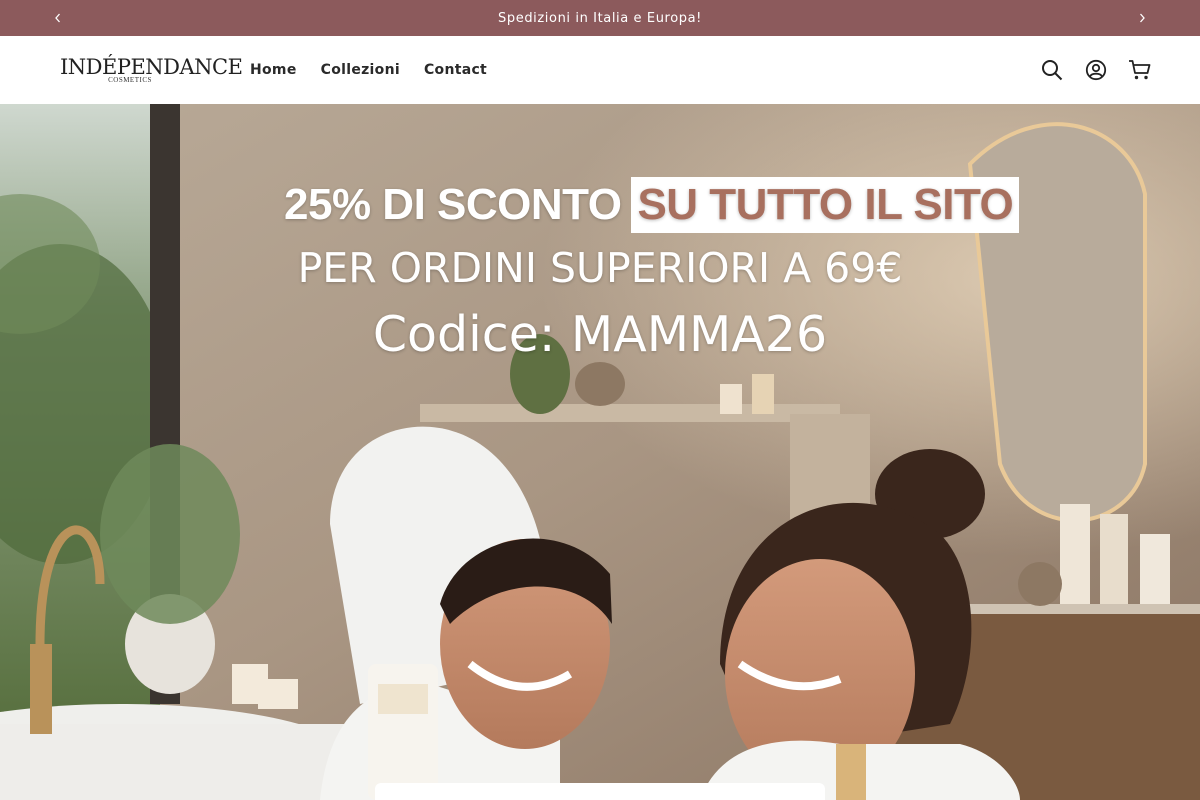 The height and width of the screenshot is (800, 1200). Describe the element at coordinates (600, 268) in the screenshot. I see `promo-line-2: PER ORDINI SUPERIORI A 69€` at that location.